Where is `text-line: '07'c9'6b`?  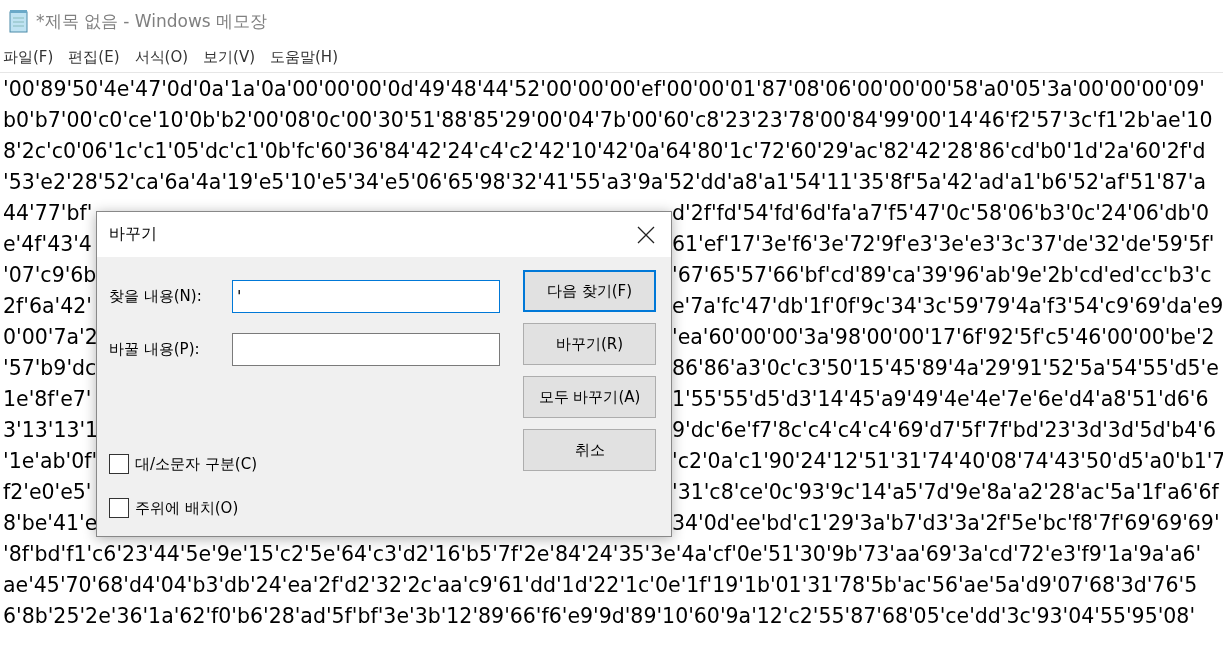
text-line: '07'c9'6b is located at coordinates (50, 275).